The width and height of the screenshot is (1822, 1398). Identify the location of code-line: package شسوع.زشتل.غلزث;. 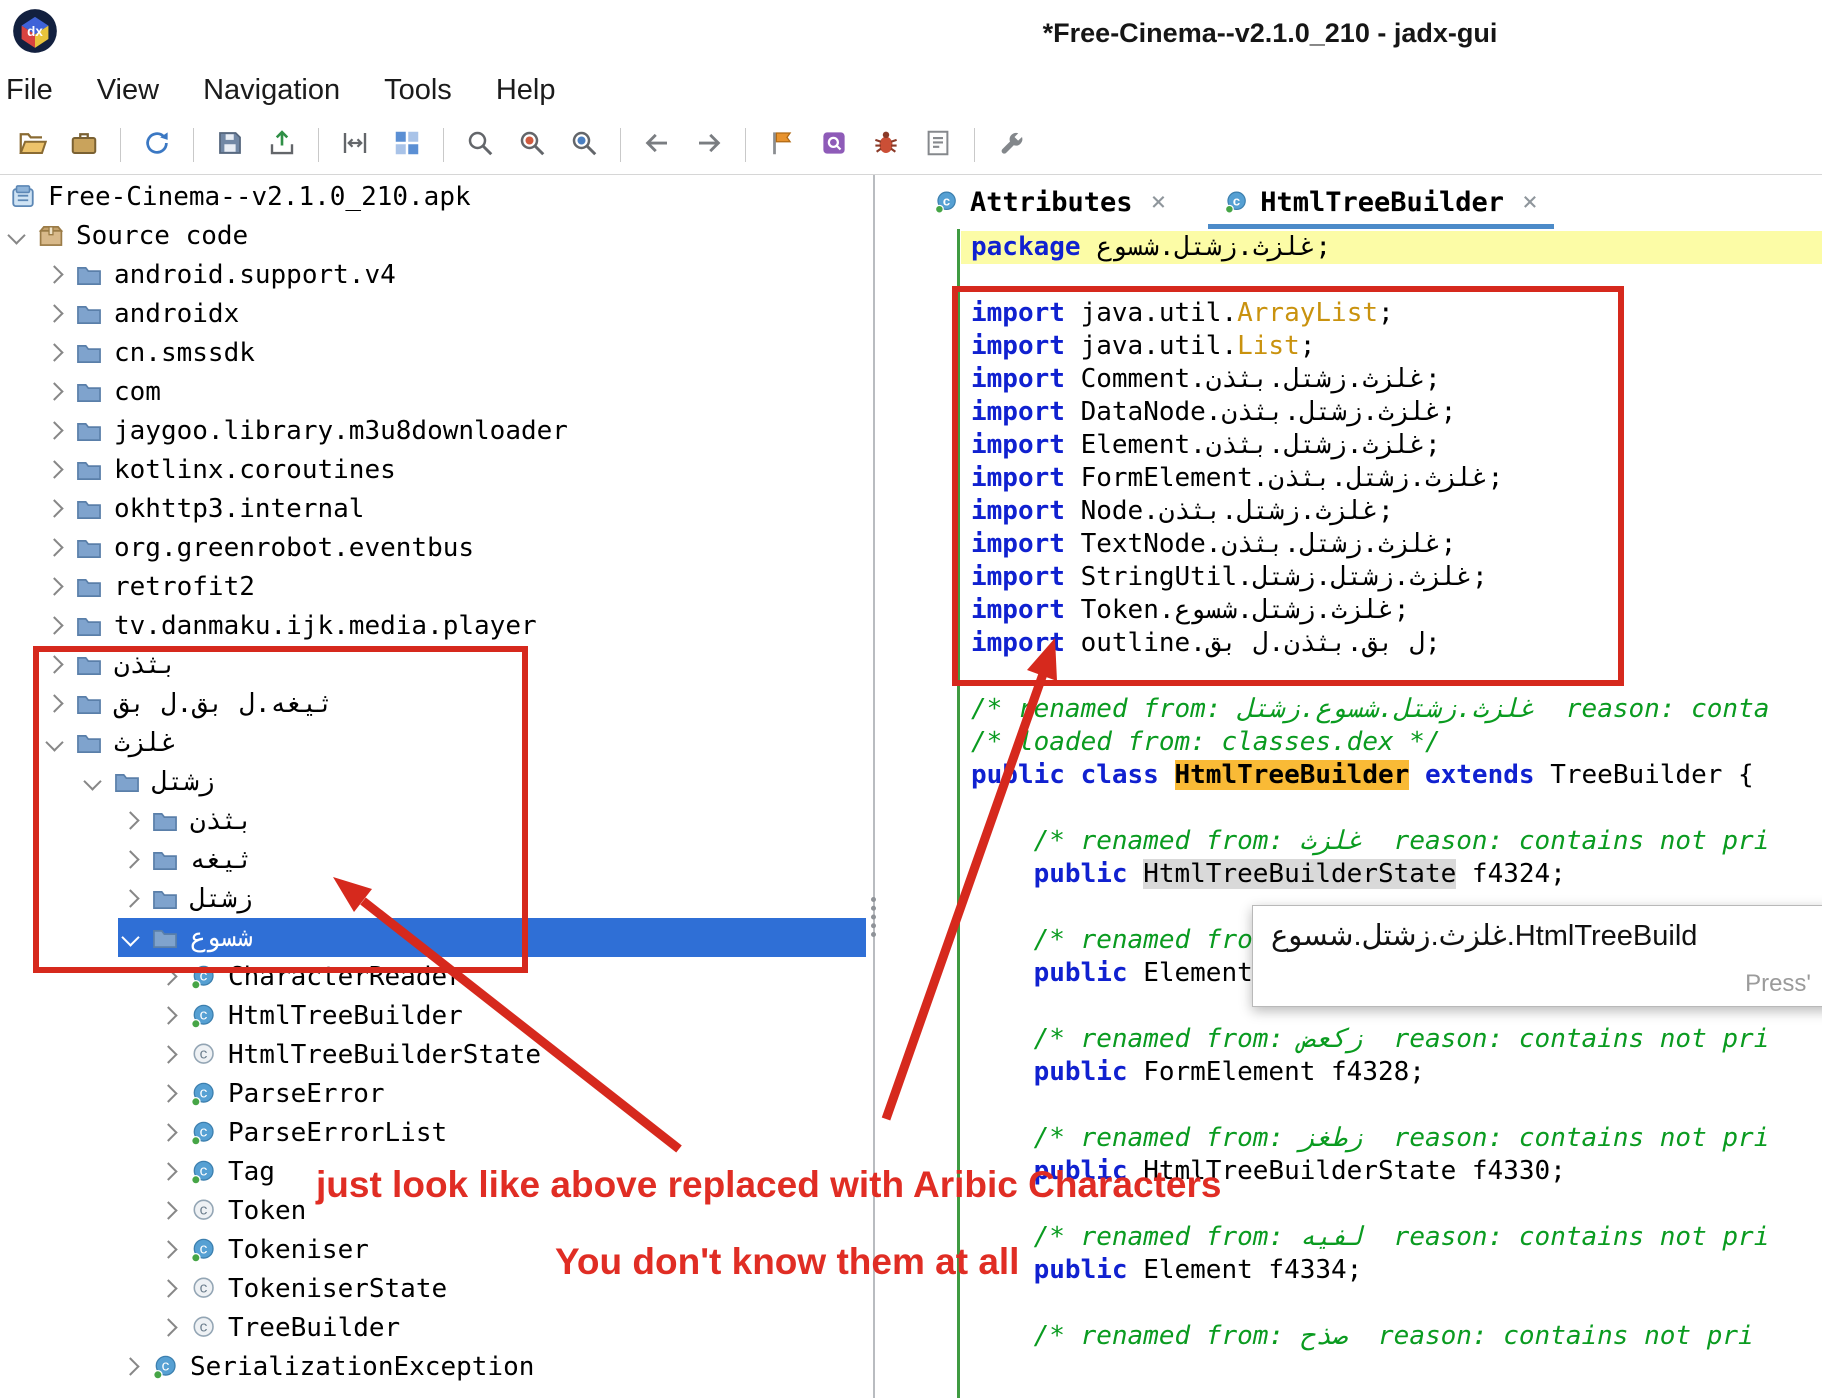
(1391, 247).